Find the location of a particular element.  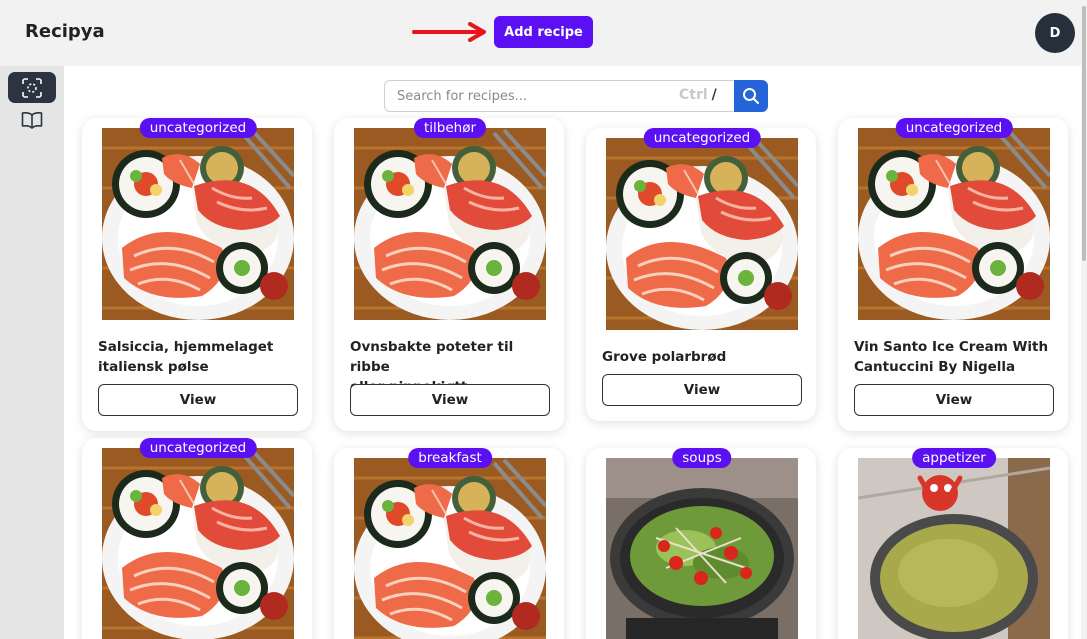

book-open-icon is located at coordinates (32, 120).